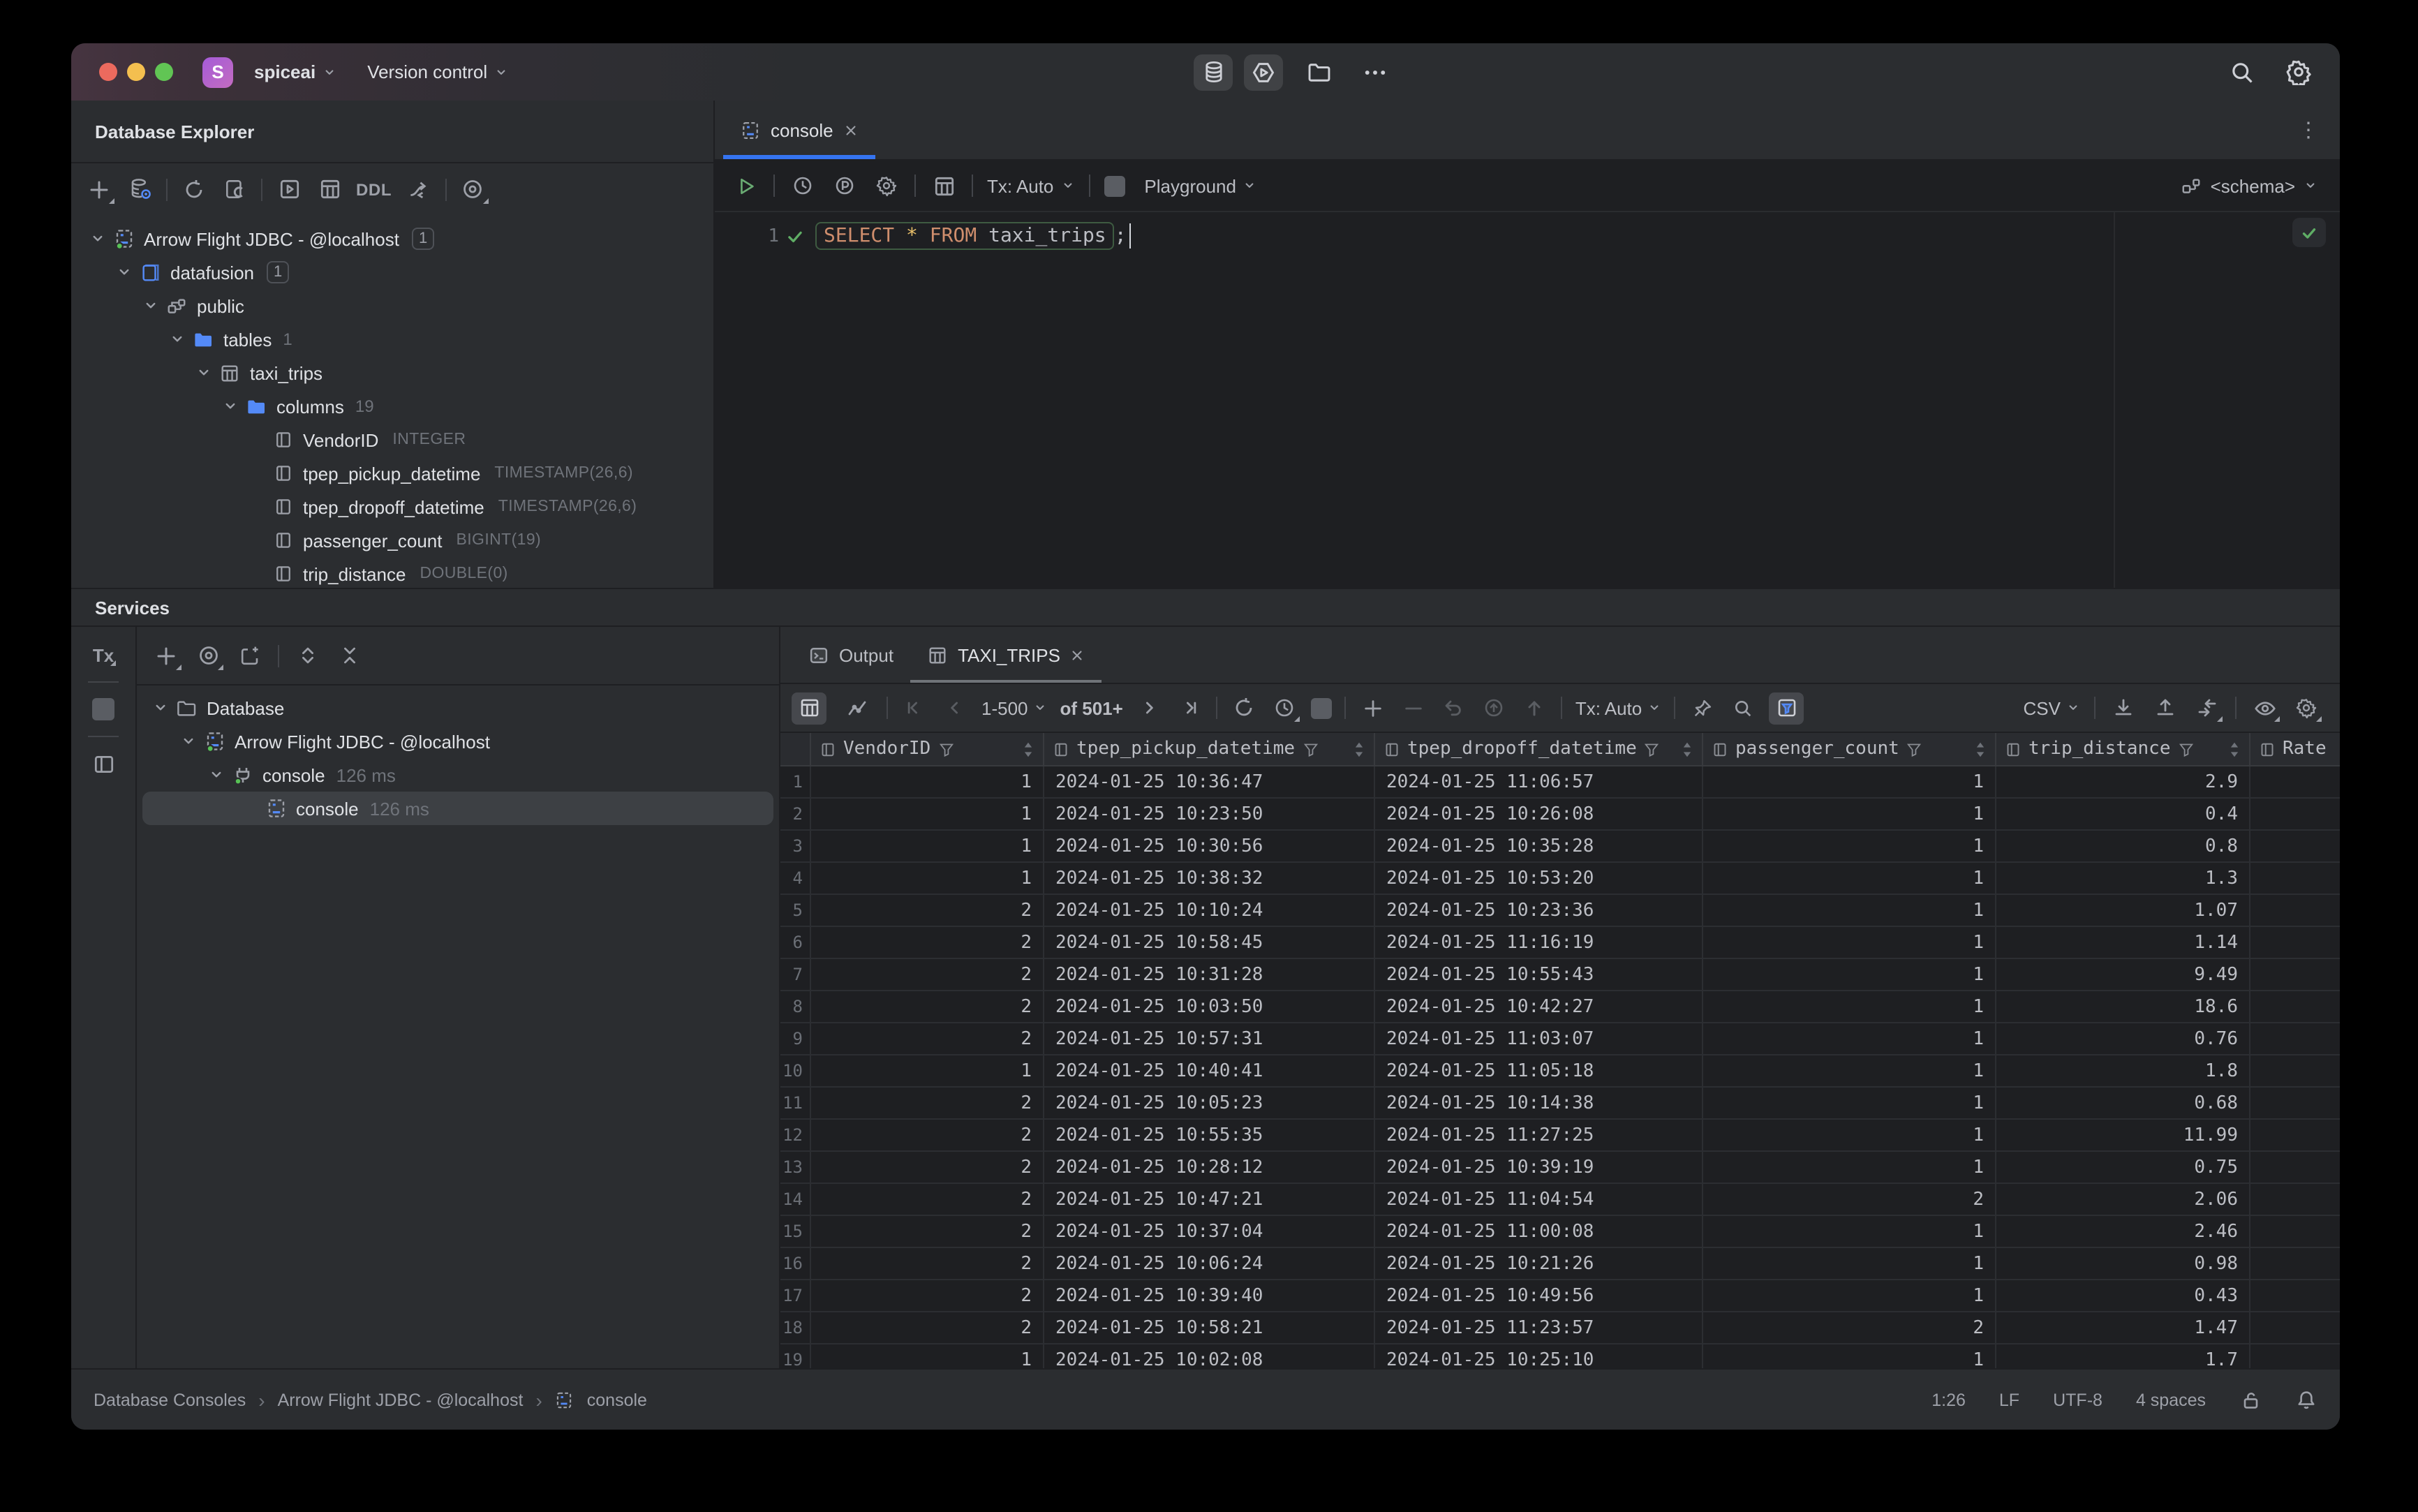 The height and width of the screenshot is (1512, 2418). I want to click on version-control-menu: Version control, so click(438, 72).